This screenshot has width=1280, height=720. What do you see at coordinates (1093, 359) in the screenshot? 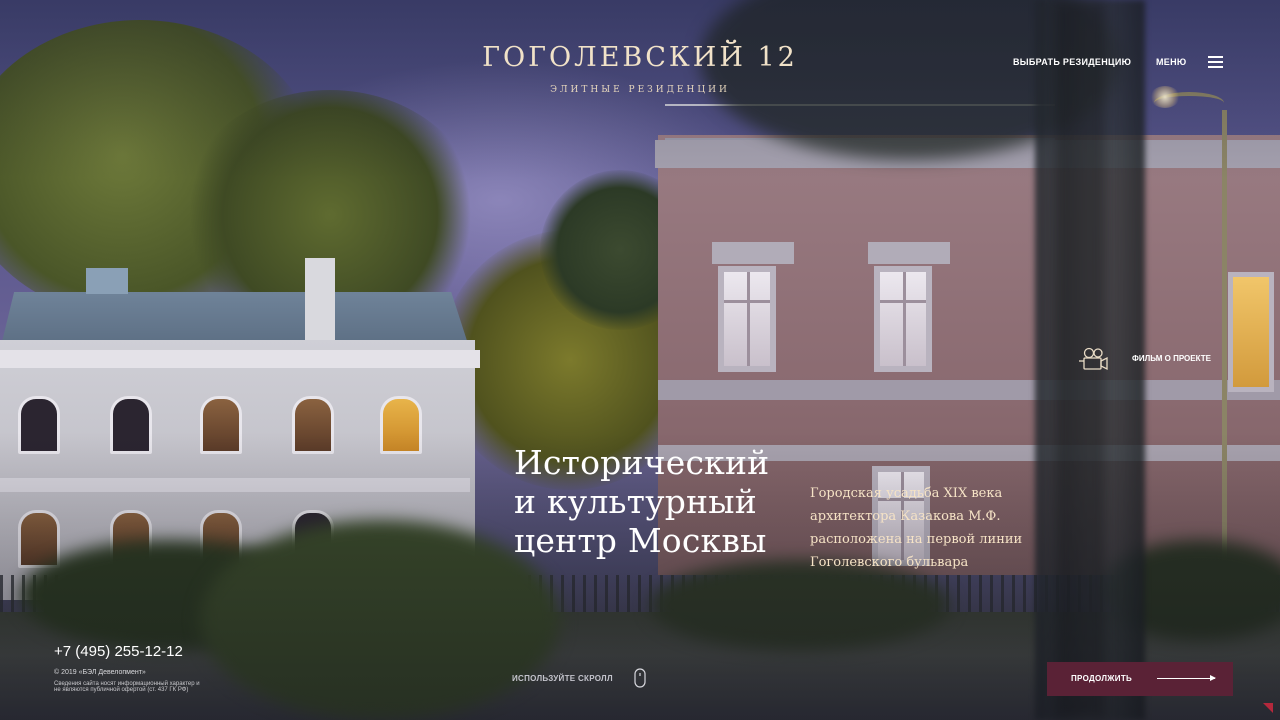
I see `film-camera-icon` at bounding box center [1093, 359].